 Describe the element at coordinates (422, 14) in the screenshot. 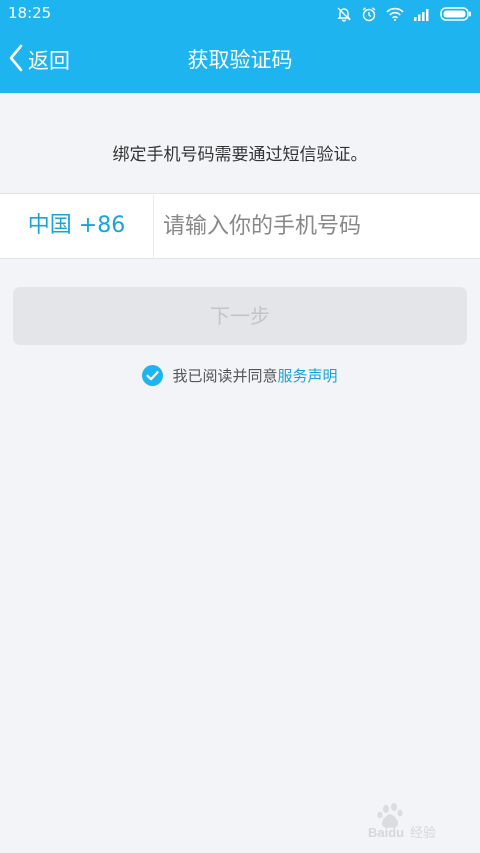

I see `signal-icon` at that location.